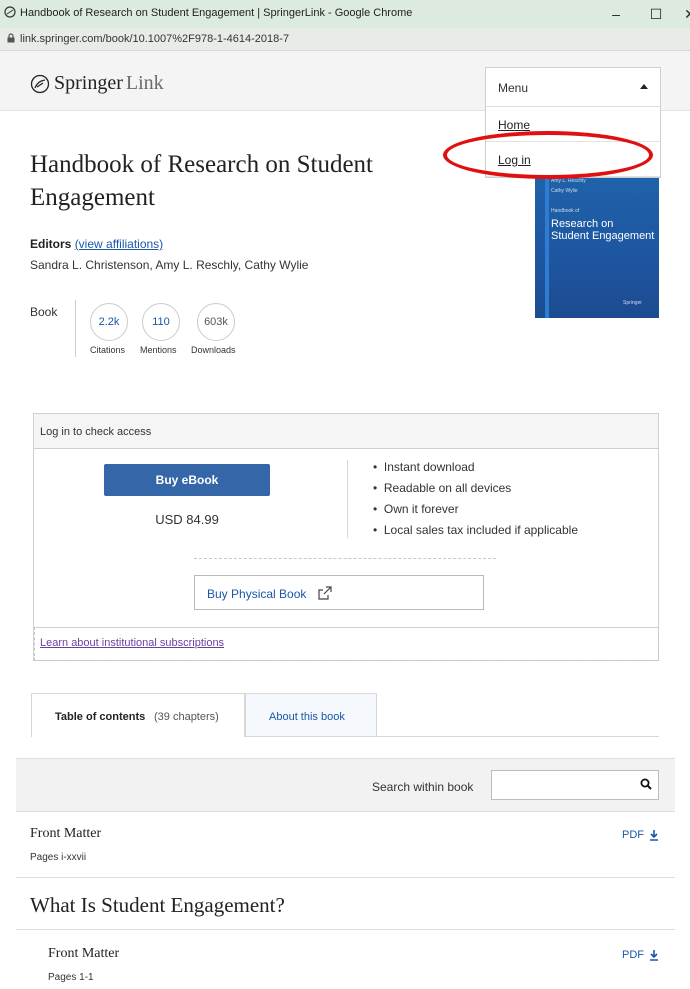 This screenshot has height=989, width=690. I want to click on toc-part-front-matter-title: Front Matter, so click(83, 954).